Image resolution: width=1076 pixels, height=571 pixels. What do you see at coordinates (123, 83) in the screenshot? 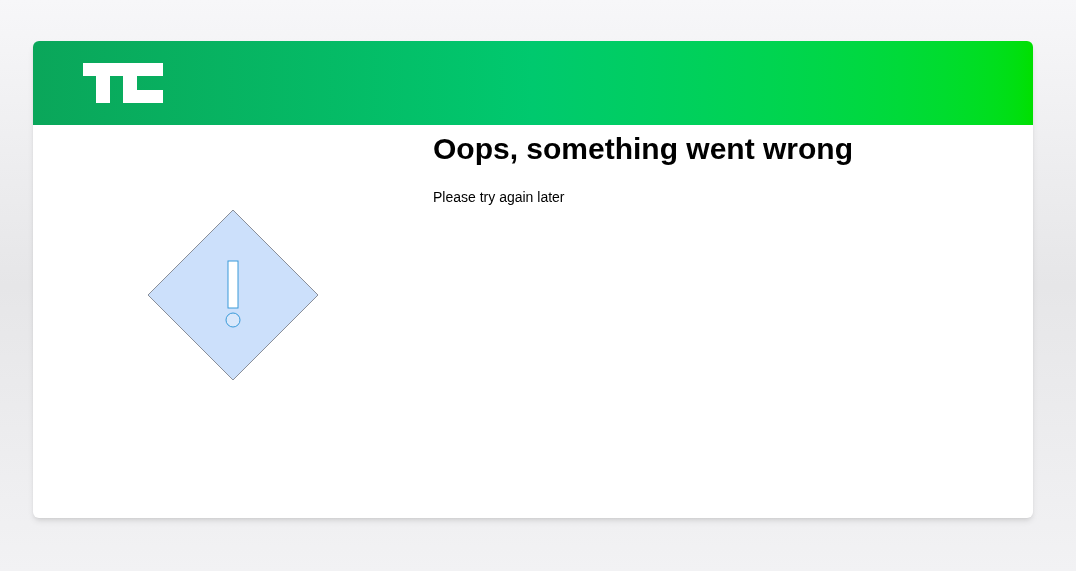
I see `logo-icon` at bounding box center [123, 83].